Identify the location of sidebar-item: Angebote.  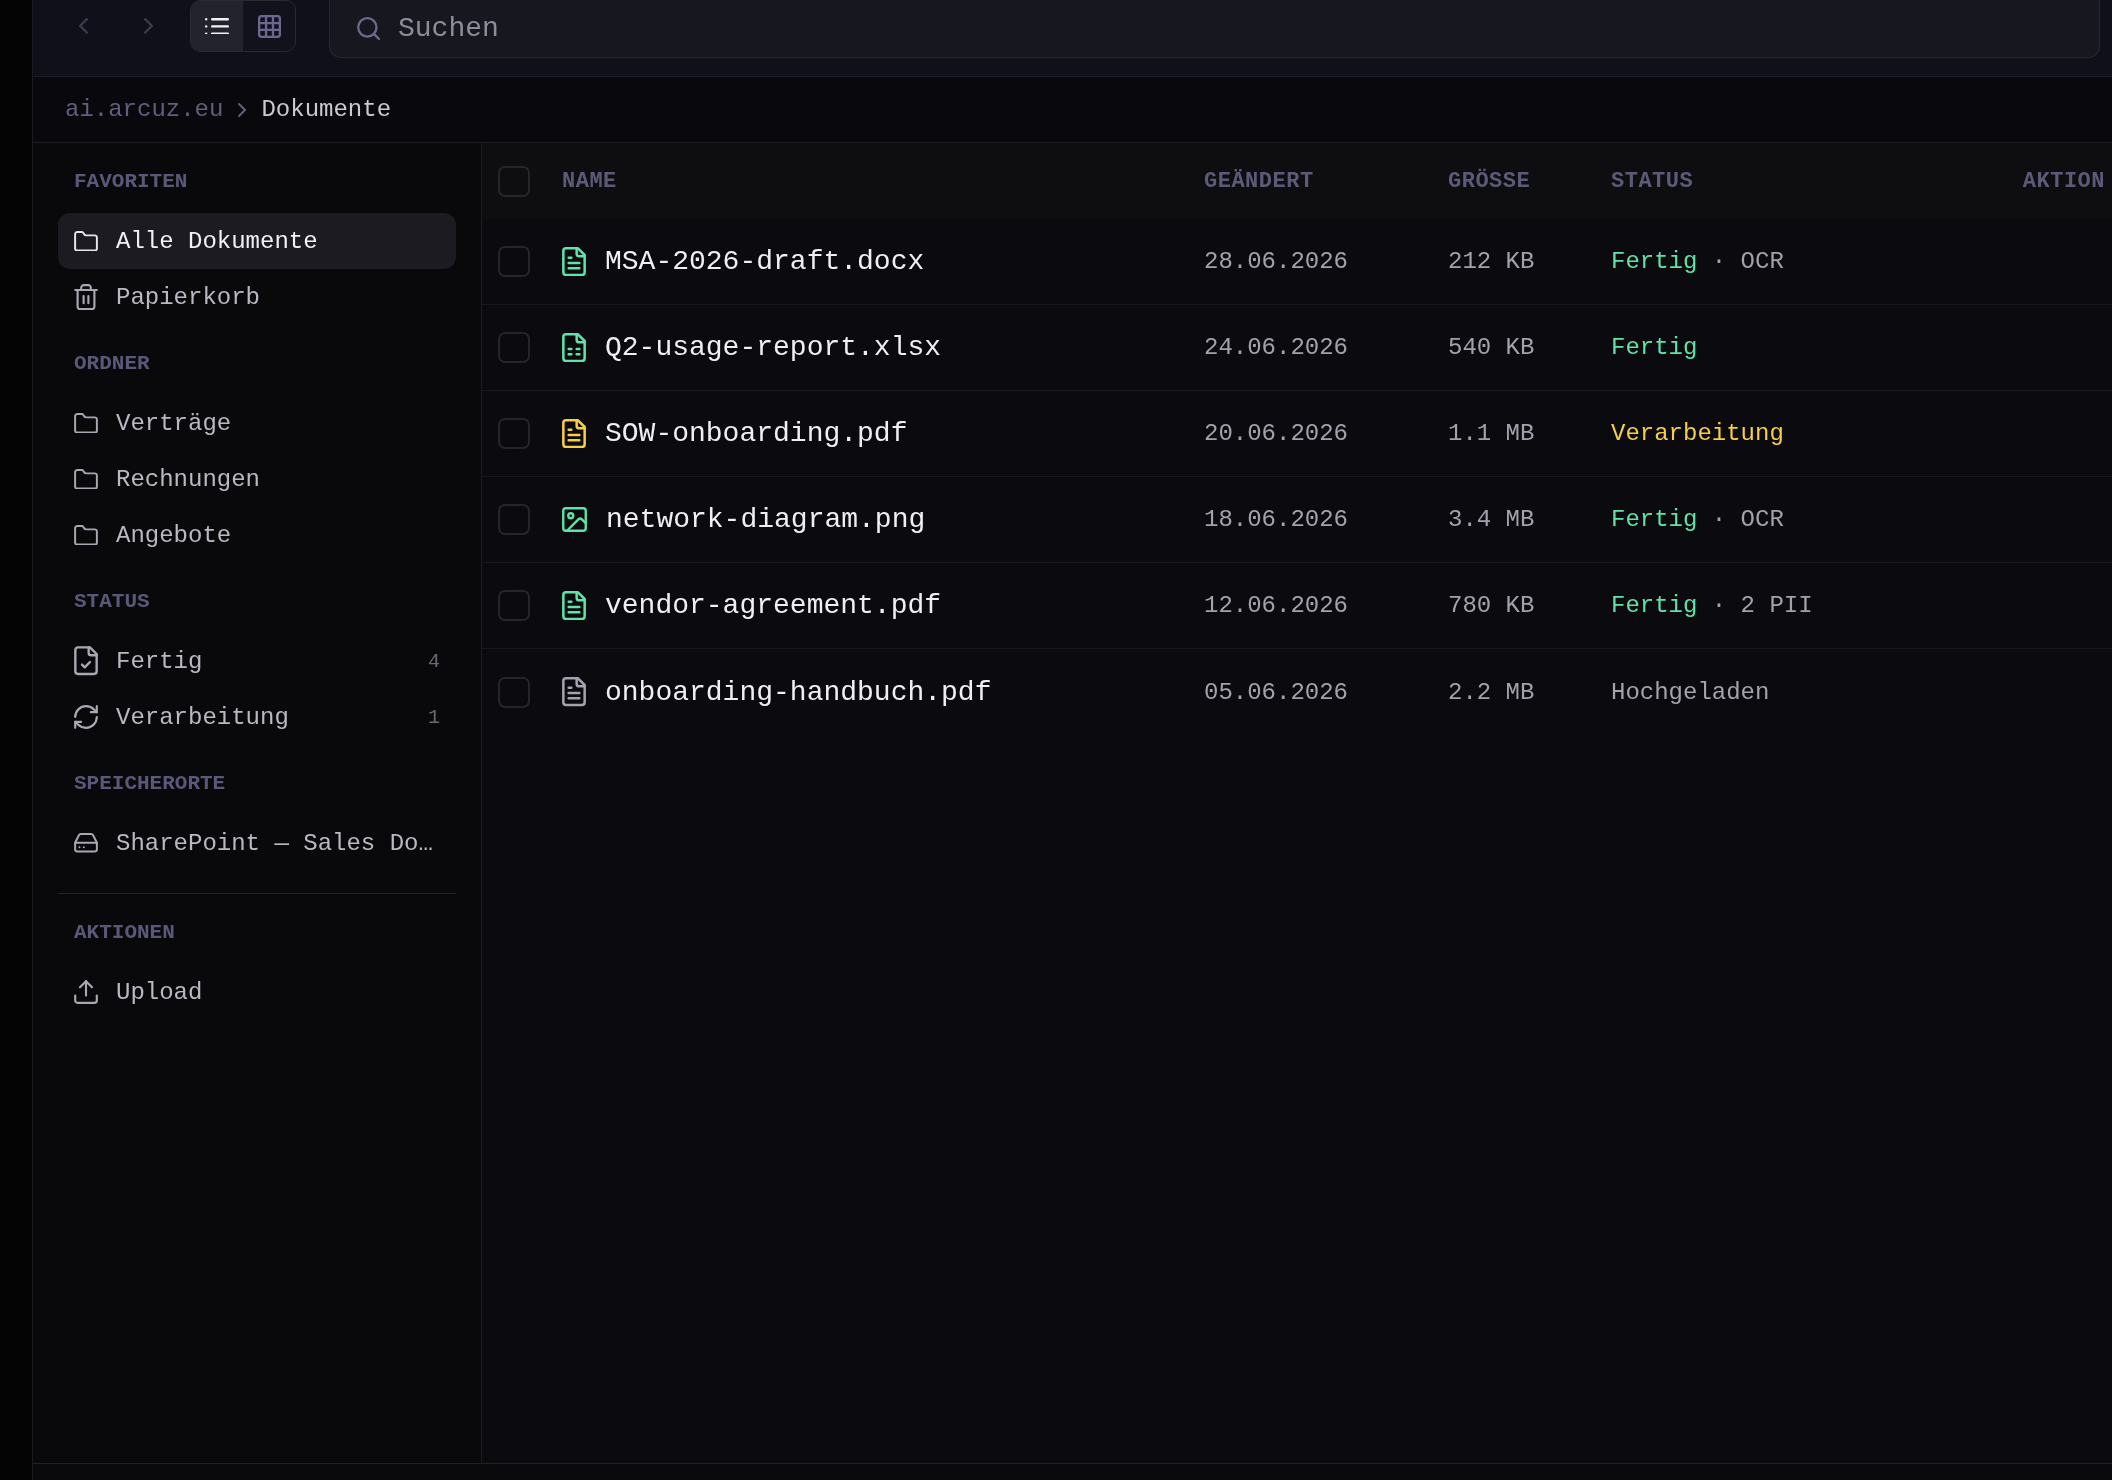
(257, 535).